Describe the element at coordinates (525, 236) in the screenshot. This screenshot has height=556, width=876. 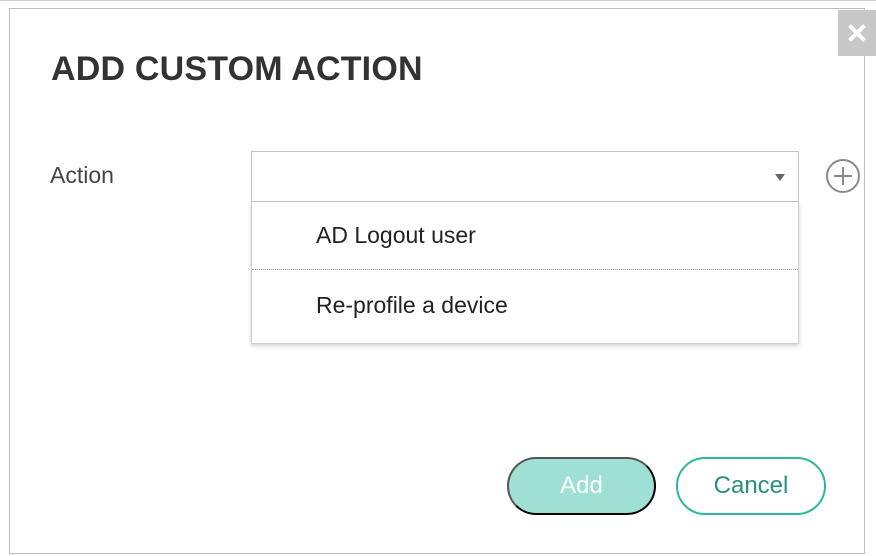
I see `dropdown-option-ad-logout-user: AD Logout user` at that location.